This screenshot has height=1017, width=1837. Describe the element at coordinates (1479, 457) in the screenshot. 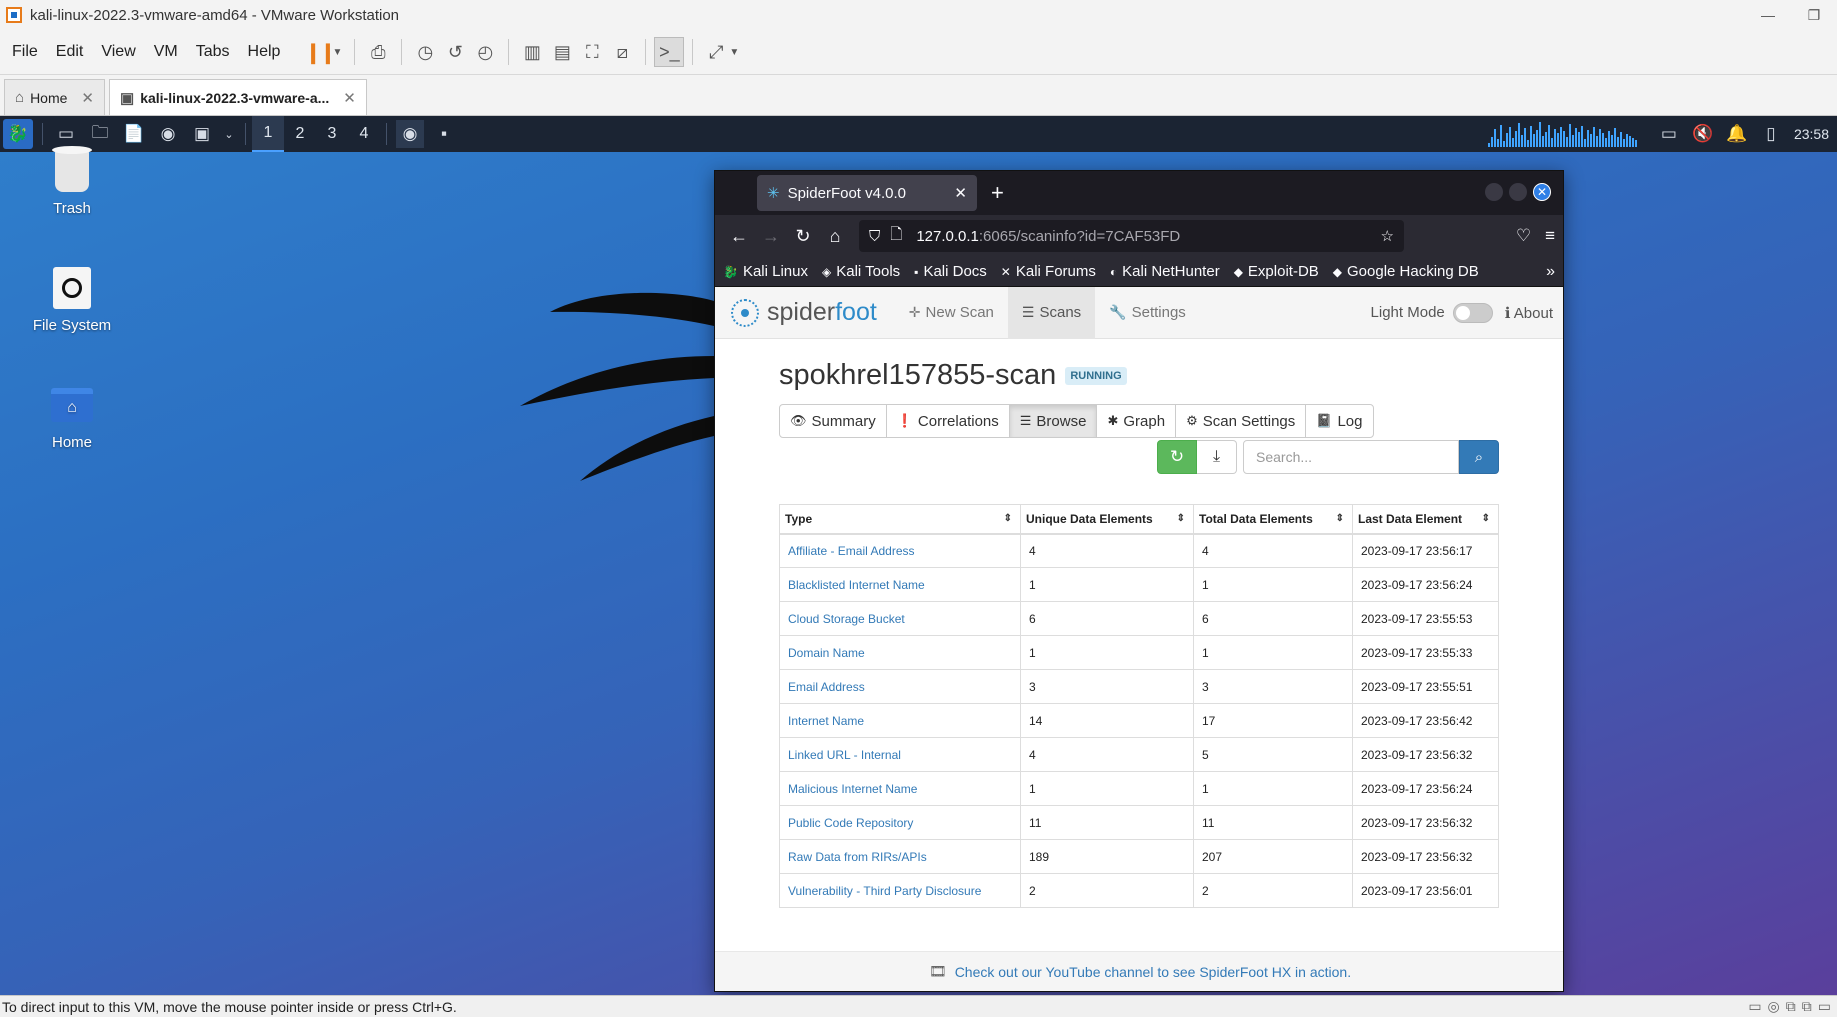

I see `search-button: ⌕` at that location.